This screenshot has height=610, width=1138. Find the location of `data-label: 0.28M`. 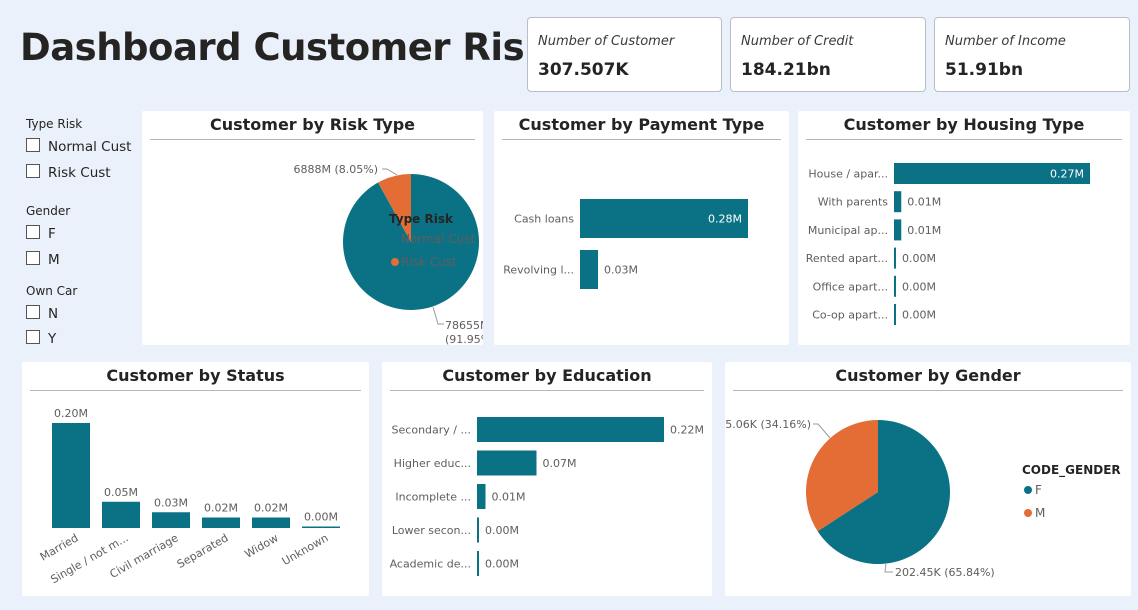

data-label: 0.28M is located at coordinates (725, 219).